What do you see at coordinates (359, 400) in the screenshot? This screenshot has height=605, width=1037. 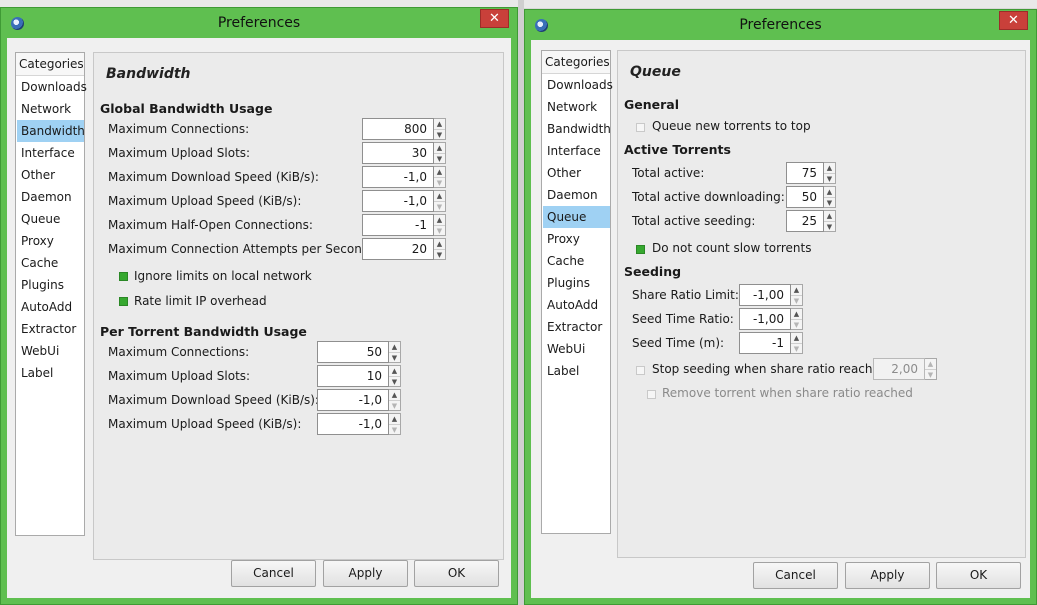 I see `pt-max-download-speed-spinner: -1,0 ▲ ▼` at bounding box center [359, 400].